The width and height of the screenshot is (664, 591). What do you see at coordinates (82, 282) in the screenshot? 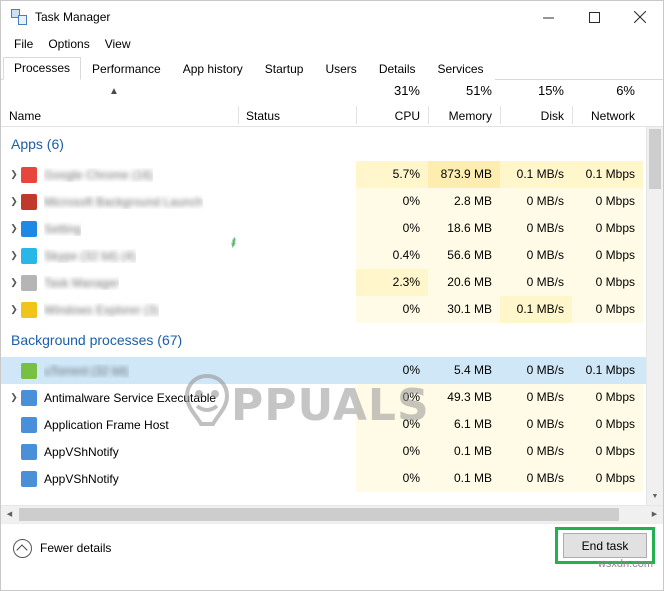
I see `process-name-label: Task Manager` at bounding box center [82, 282].